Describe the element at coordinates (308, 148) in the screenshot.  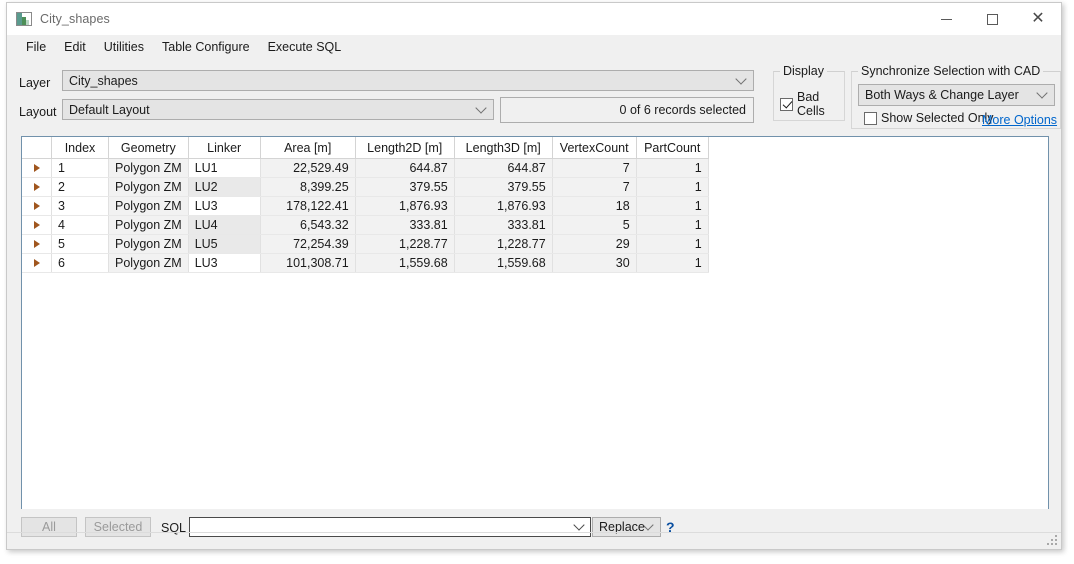
I see `column-header-area: Area [m]` at that location.